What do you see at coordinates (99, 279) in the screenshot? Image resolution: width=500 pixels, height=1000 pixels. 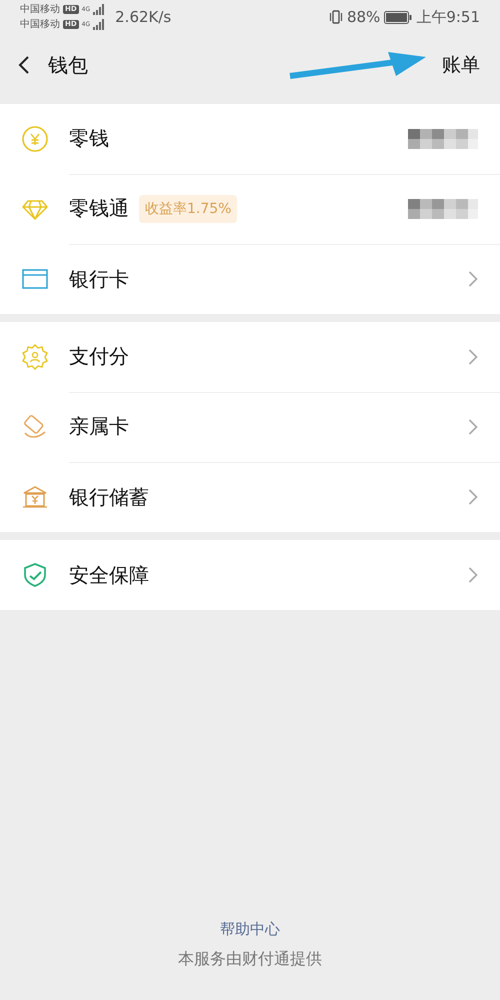 I see `menu-label: 银行卡` at bounding box center [99, 279].